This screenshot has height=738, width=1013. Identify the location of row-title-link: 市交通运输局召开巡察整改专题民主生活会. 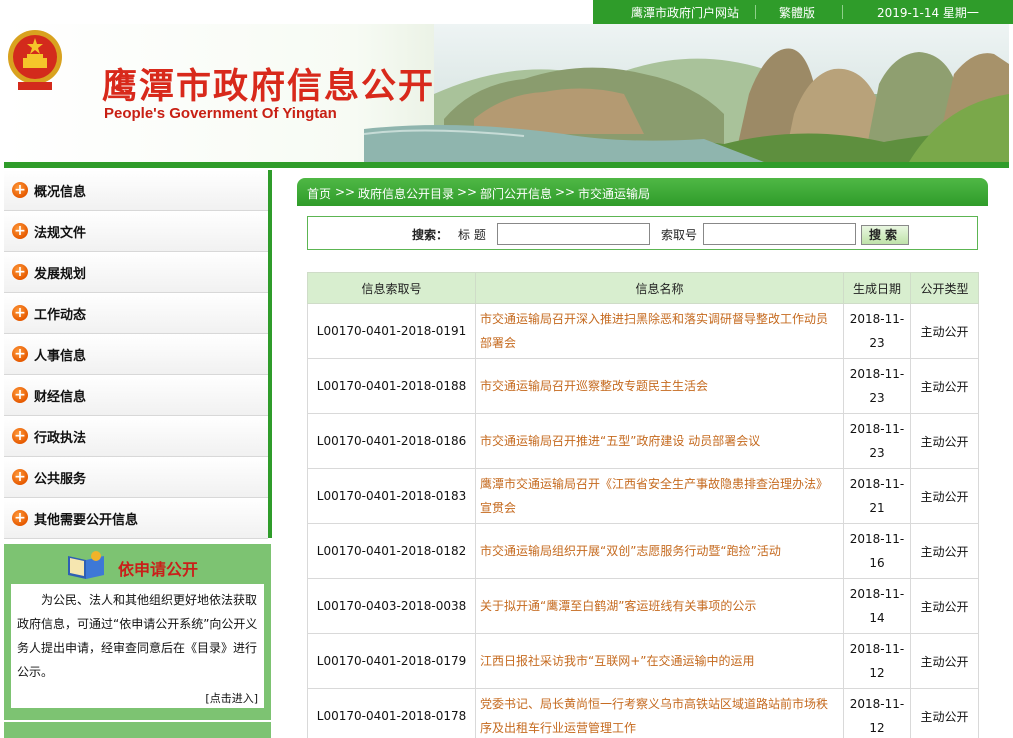
(659, 386).